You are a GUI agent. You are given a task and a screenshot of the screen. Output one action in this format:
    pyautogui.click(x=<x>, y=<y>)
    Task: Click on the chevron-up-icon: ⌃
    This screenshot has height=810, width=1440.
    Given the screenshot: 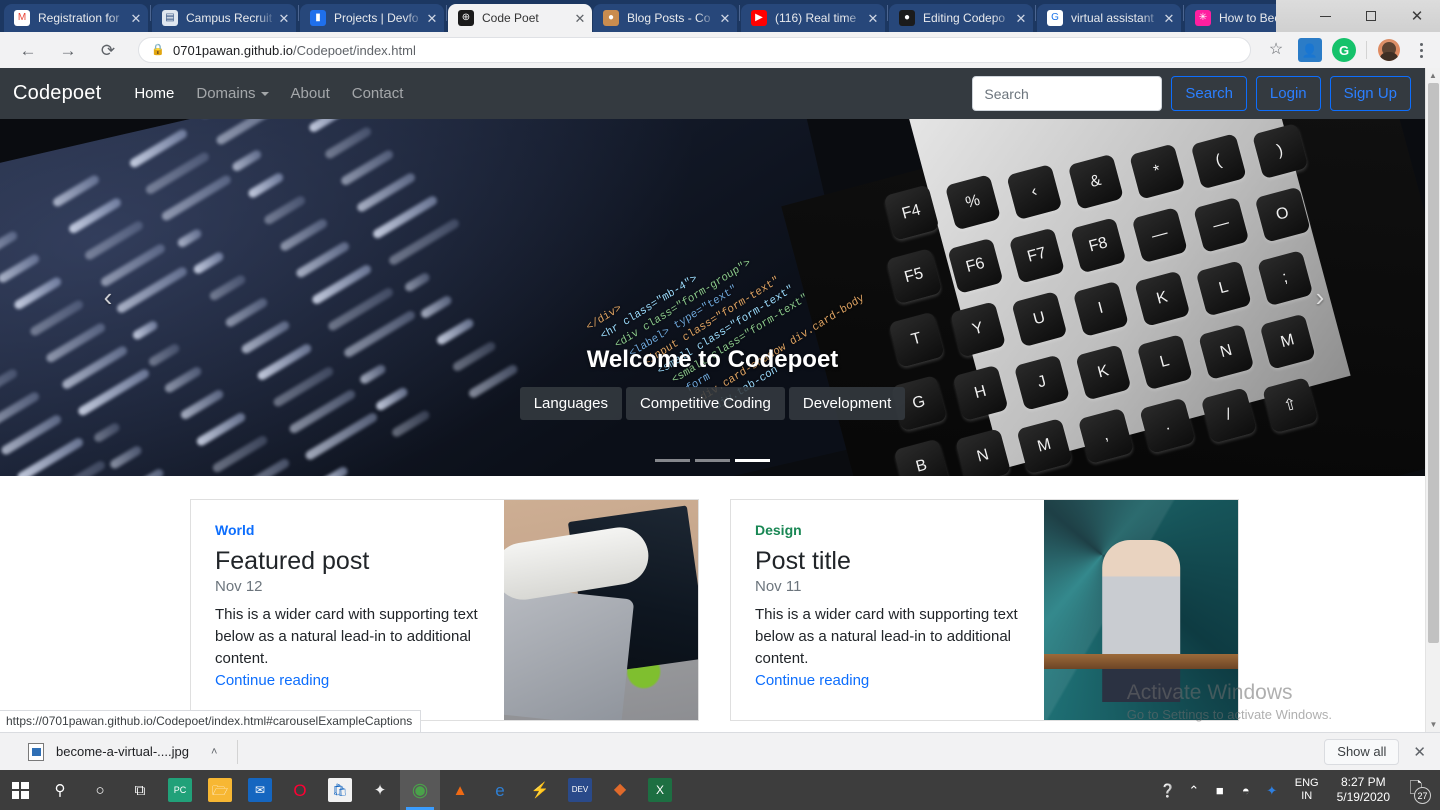 What is the action you would take?
    pyautogui.click(x=1194, y=790)
    